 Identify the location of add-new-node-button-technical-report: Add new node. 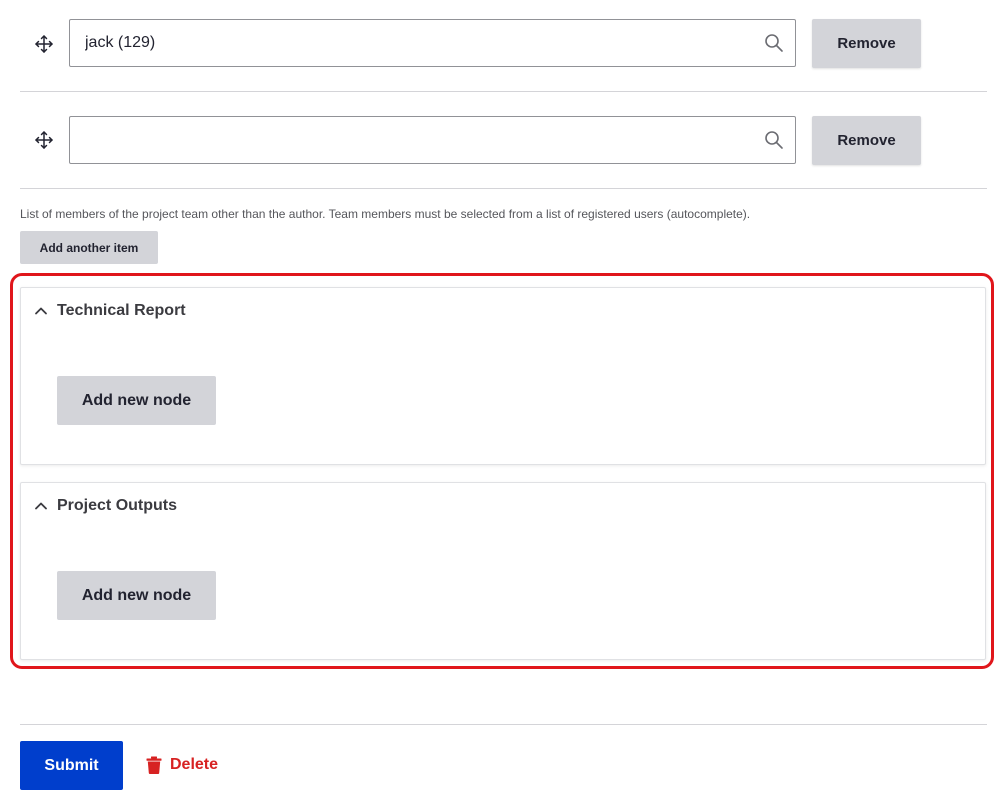
(136, 400).